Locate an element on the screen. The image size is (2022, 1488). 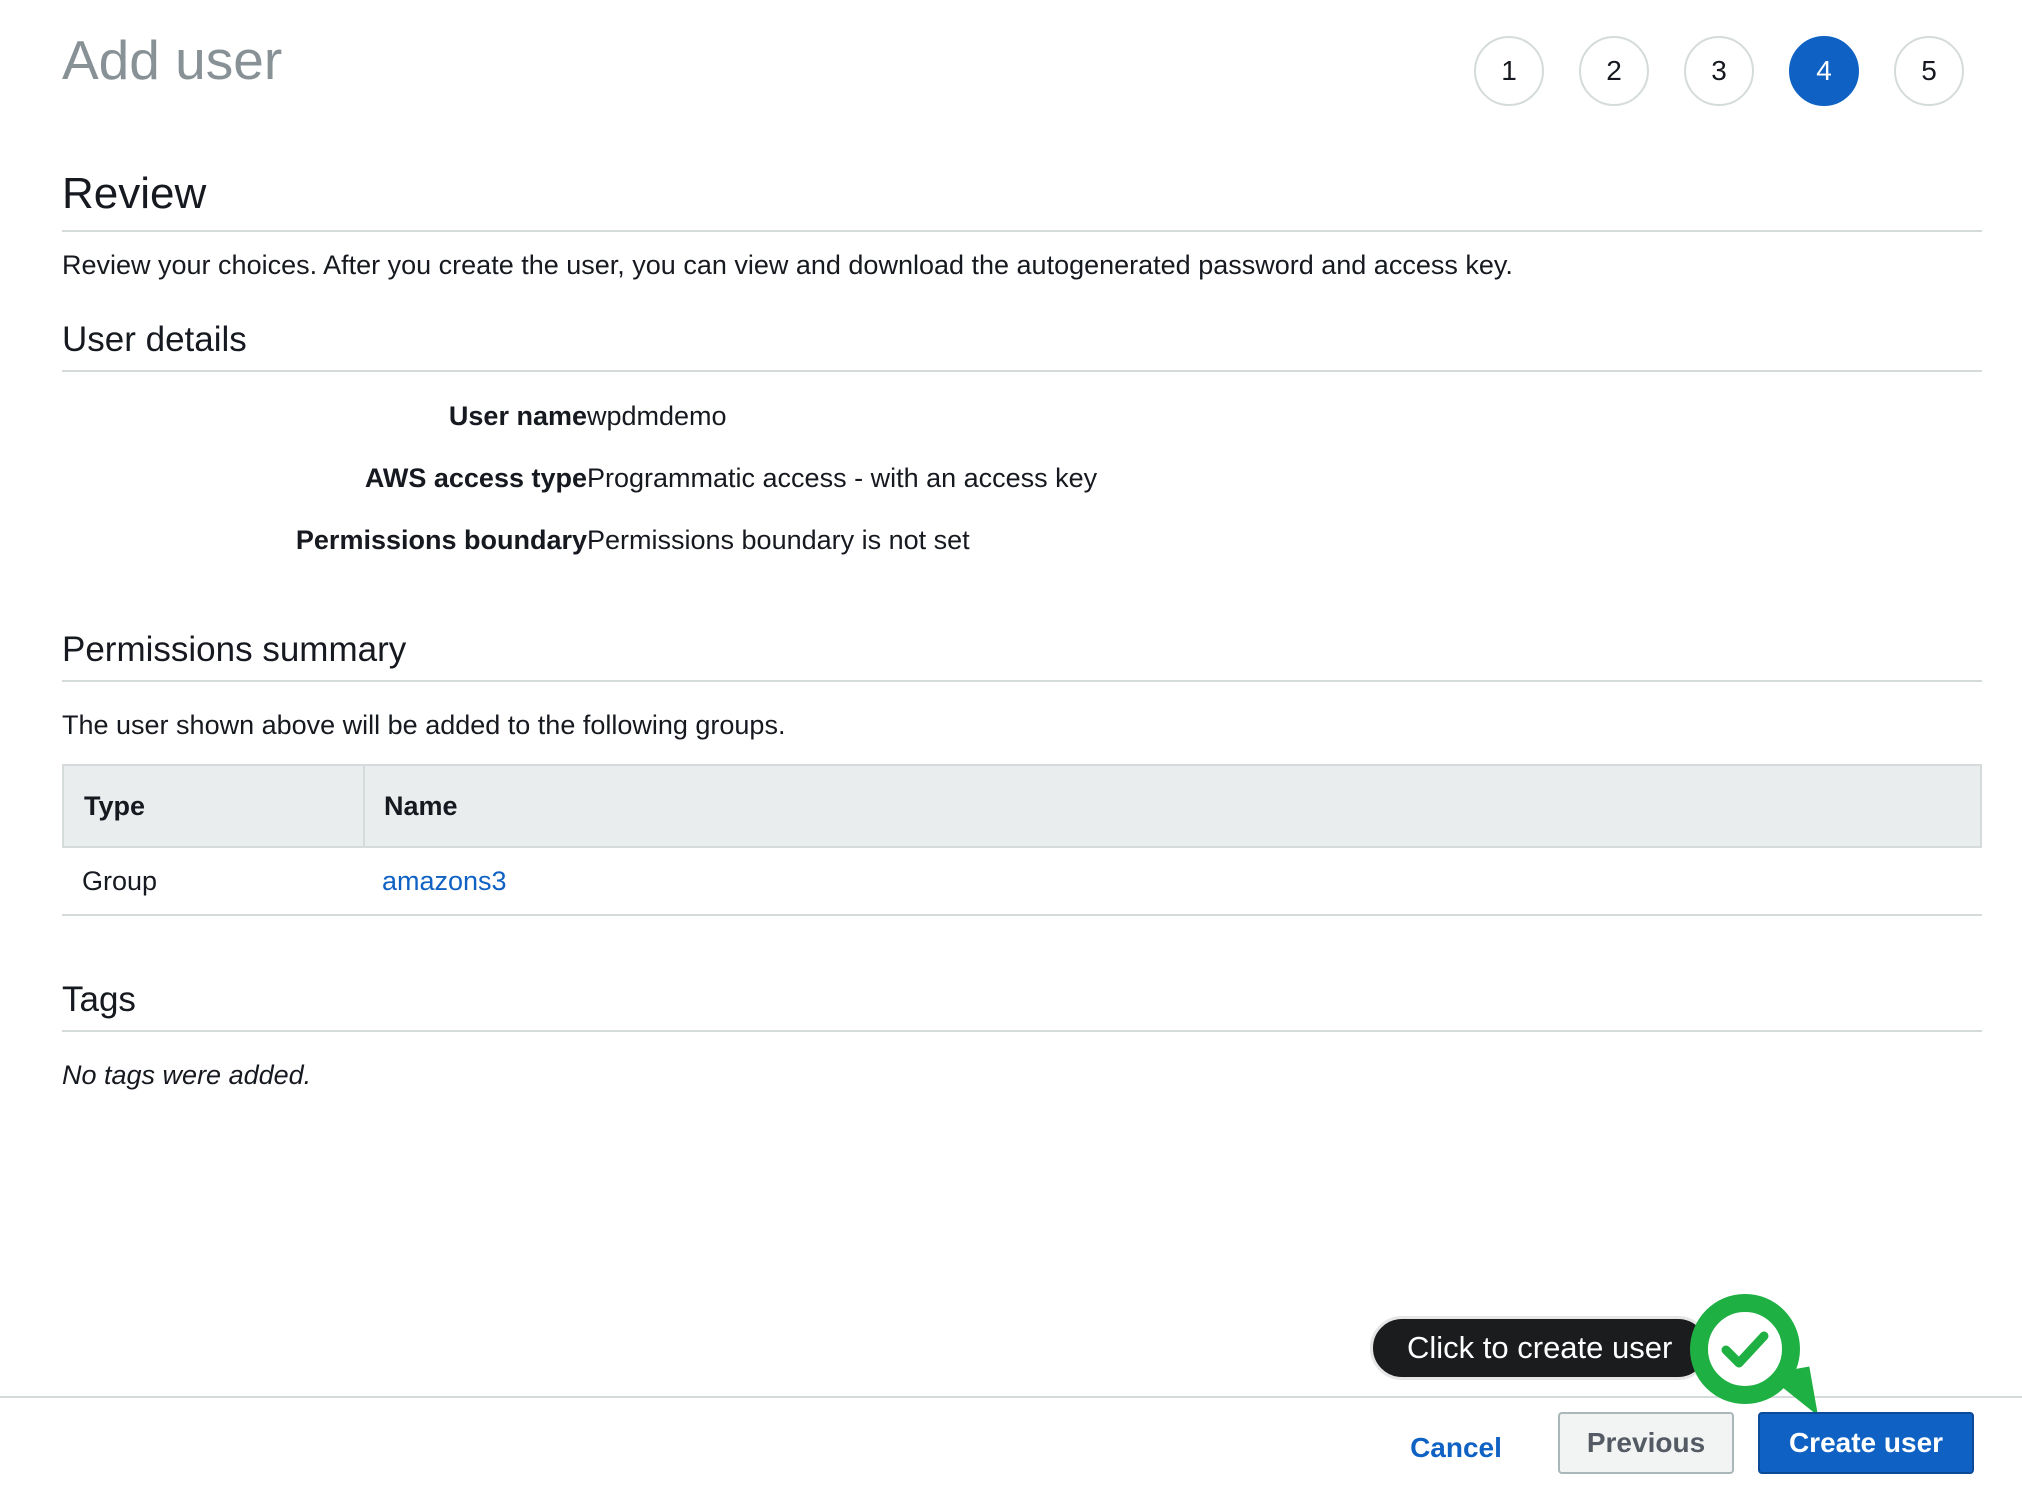
tags-title: Tags is located at coordinates (99, 999).